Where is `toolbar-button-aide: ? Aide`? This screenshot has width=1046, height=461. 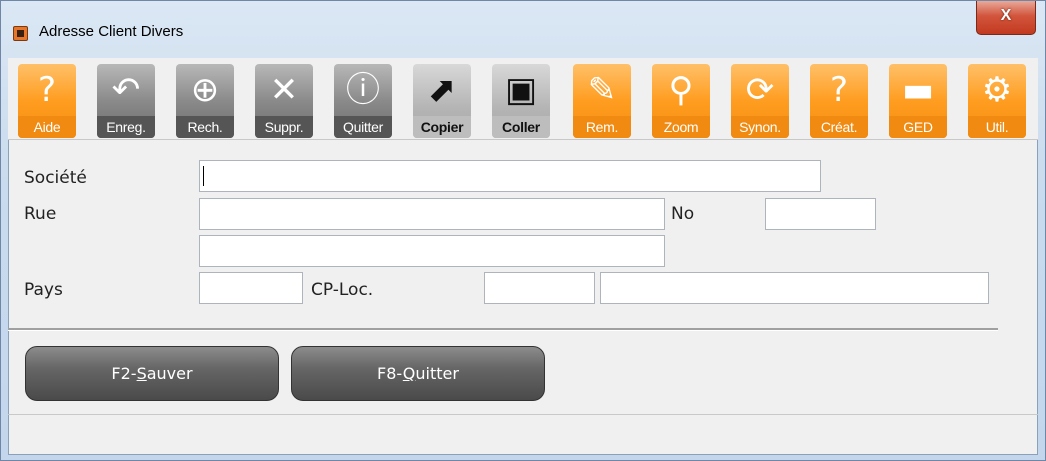
toolbar-button-aide: ? Aide is located at coordinates (47, 101).